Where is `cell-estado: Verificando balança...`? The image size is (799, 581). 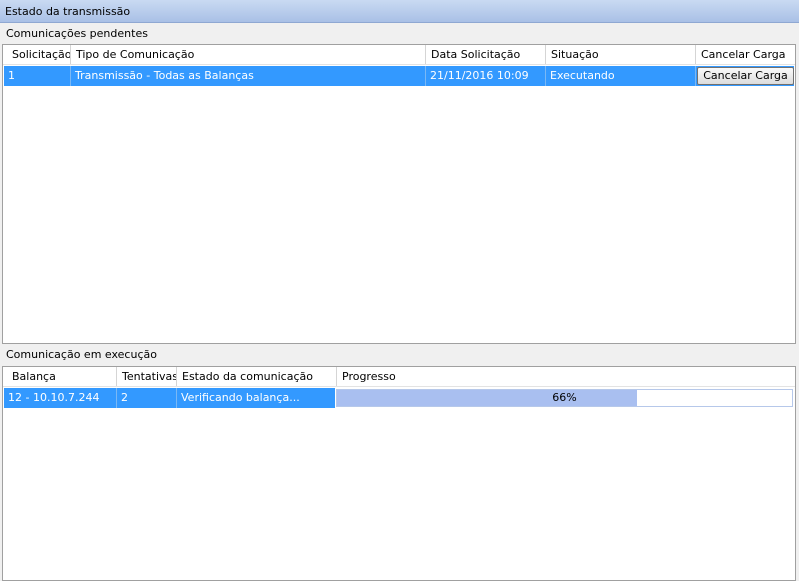
cell-estado: Verificando balança... is located at coordinates (240, 397).